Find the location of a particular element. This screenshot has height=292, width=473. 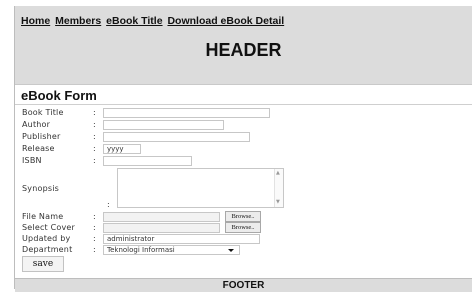

department-select: Teknologi Informasi is located at coordinates (171, 250).